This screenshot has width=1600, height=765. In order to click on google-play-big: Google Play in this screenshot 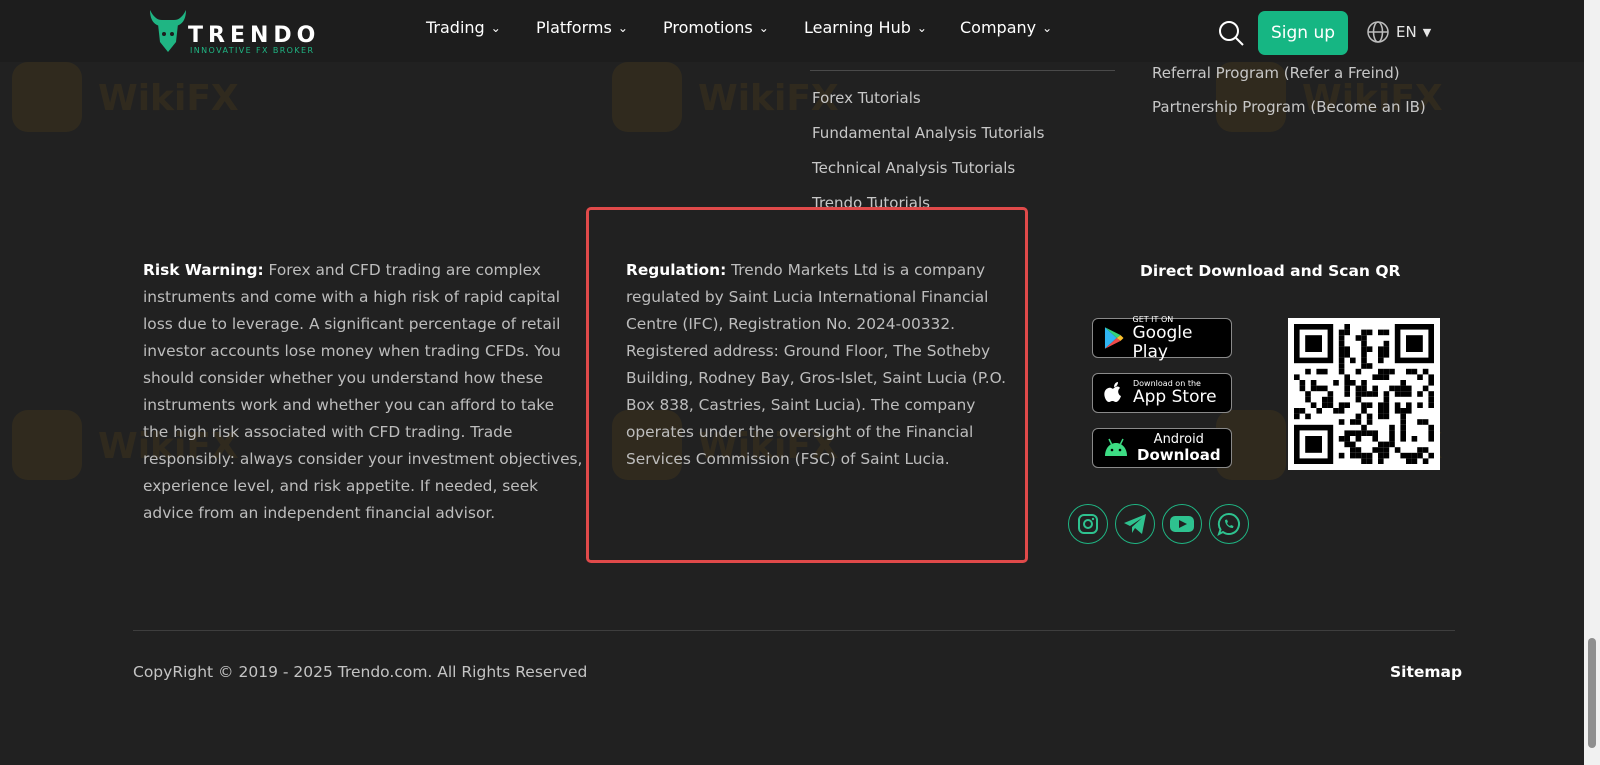, I will do `click(1162, 342)`.